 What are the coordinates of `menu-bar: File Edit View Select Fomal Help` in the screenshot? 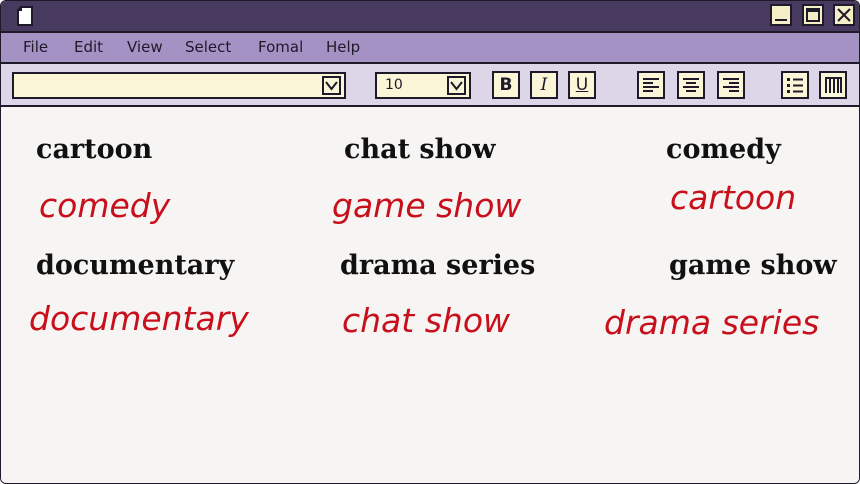 It's located at (430, 48).